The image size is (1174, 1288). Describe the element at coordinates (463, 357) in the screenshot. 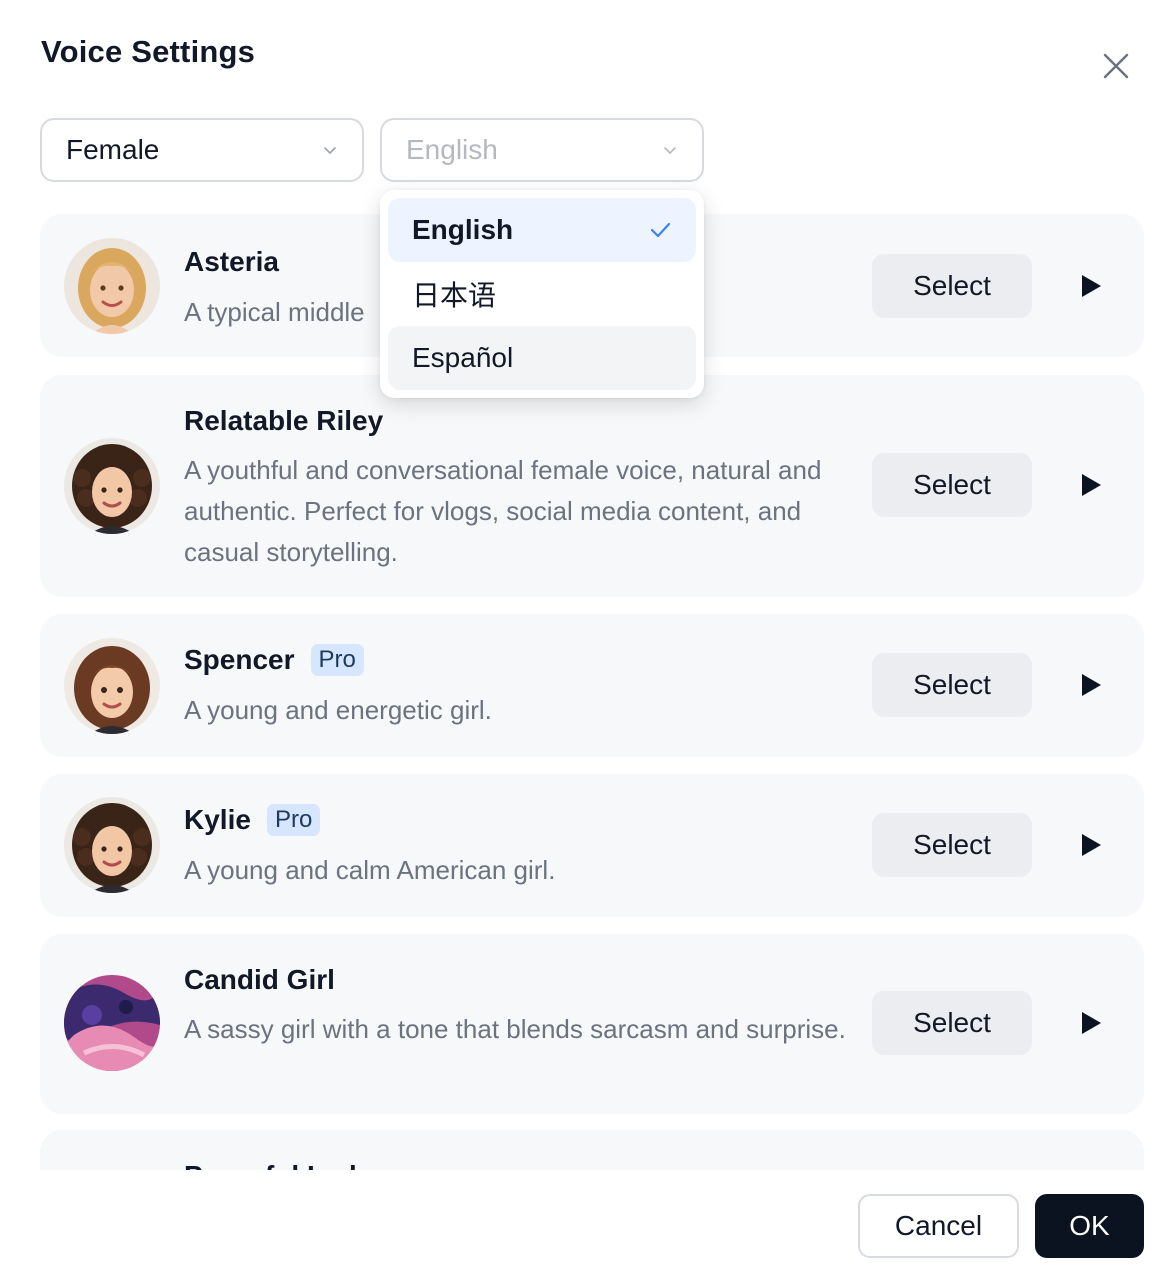

I see `language-option-label: Español` at that location.